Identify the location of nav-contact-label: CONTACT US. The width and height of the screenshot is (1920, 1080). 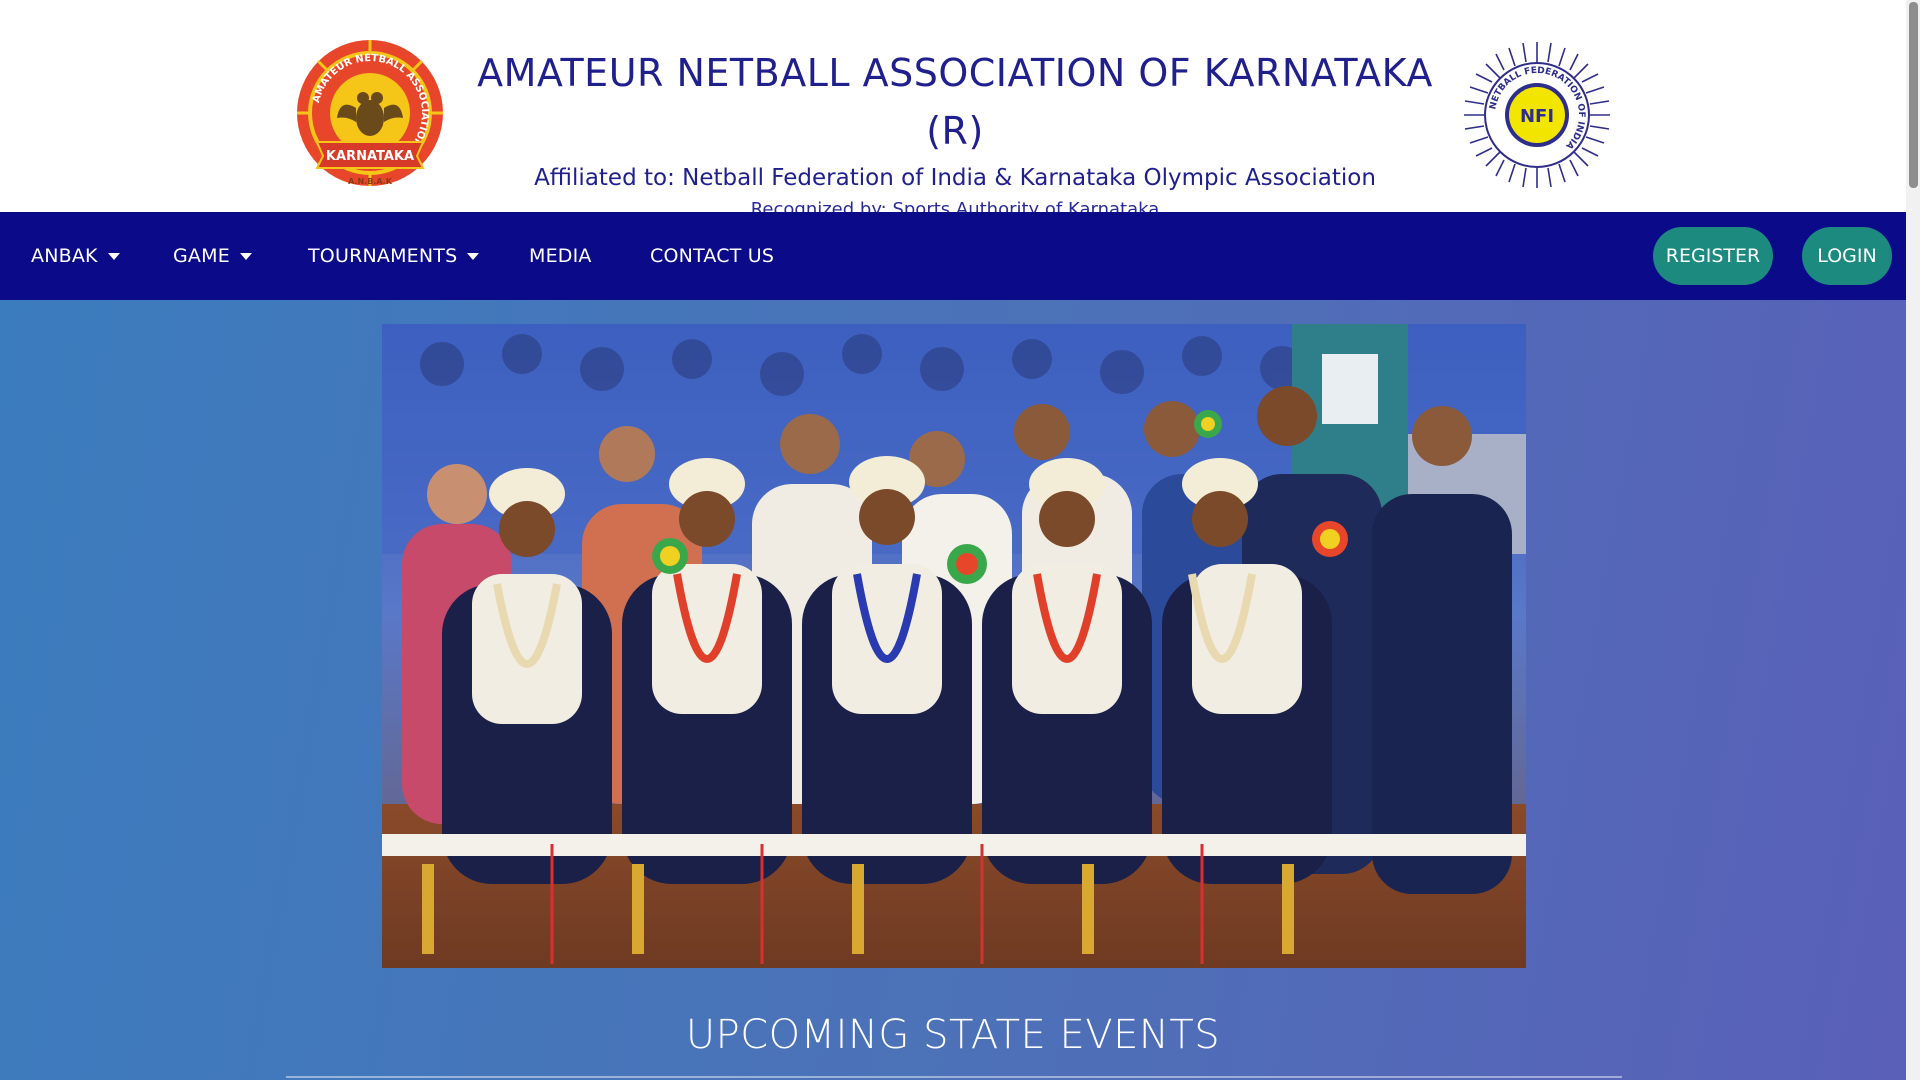
(712, 256).